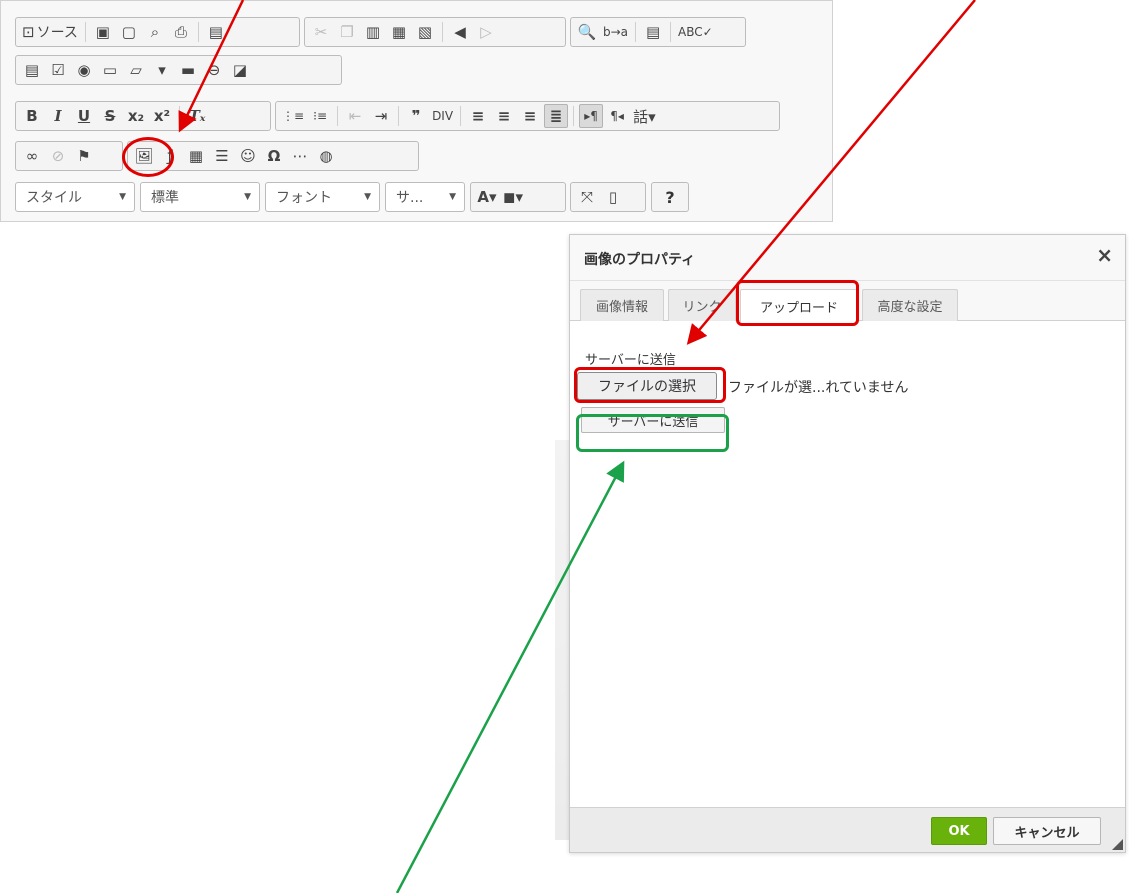 The height and width of the screenshot is (893, 1129). What do you see at coordinates (831, 172) in the screenshot?
I see `arrow-to-choose-file` at bounding box center [831, 172].